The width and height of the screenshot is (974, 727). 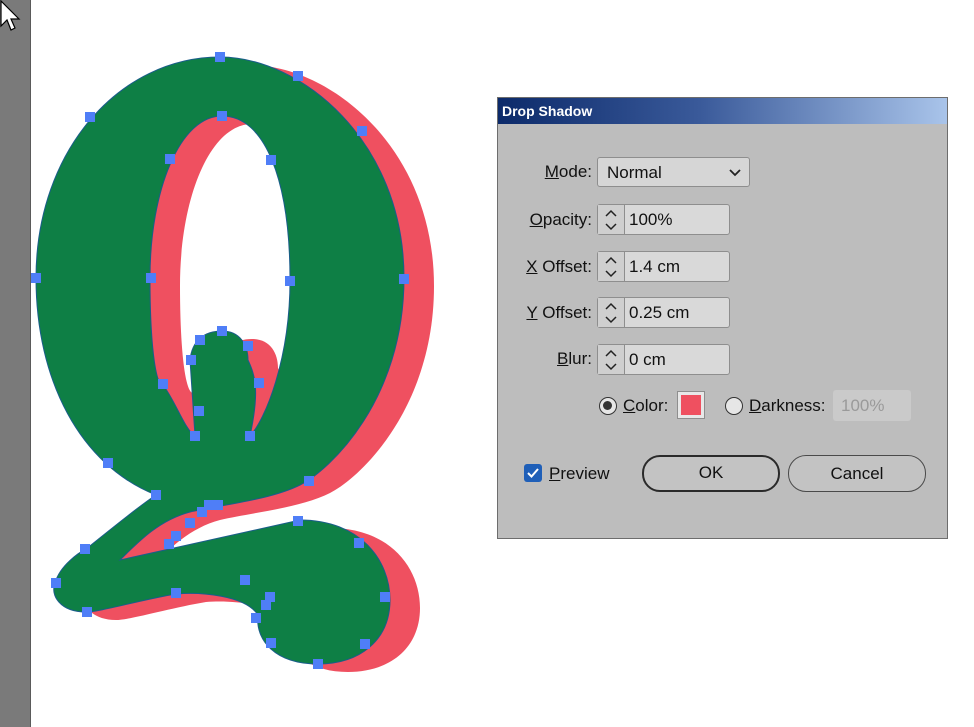 I want to click on darkness-radio, so click(x=734, y=406).